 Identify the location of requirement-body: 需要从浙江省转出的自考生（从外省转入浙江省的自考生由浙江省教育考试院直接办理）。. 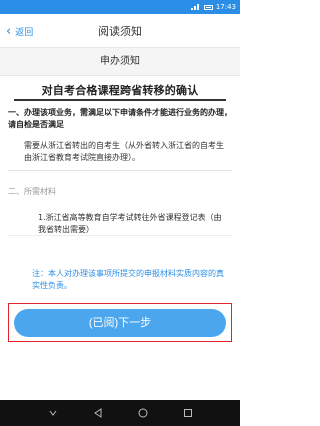
(124, 151).